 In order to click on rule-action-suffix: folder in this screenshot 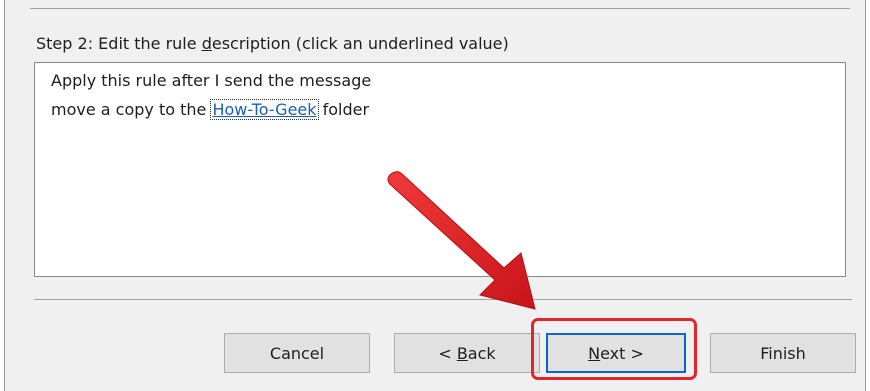, I will do `click(343, 109)`.